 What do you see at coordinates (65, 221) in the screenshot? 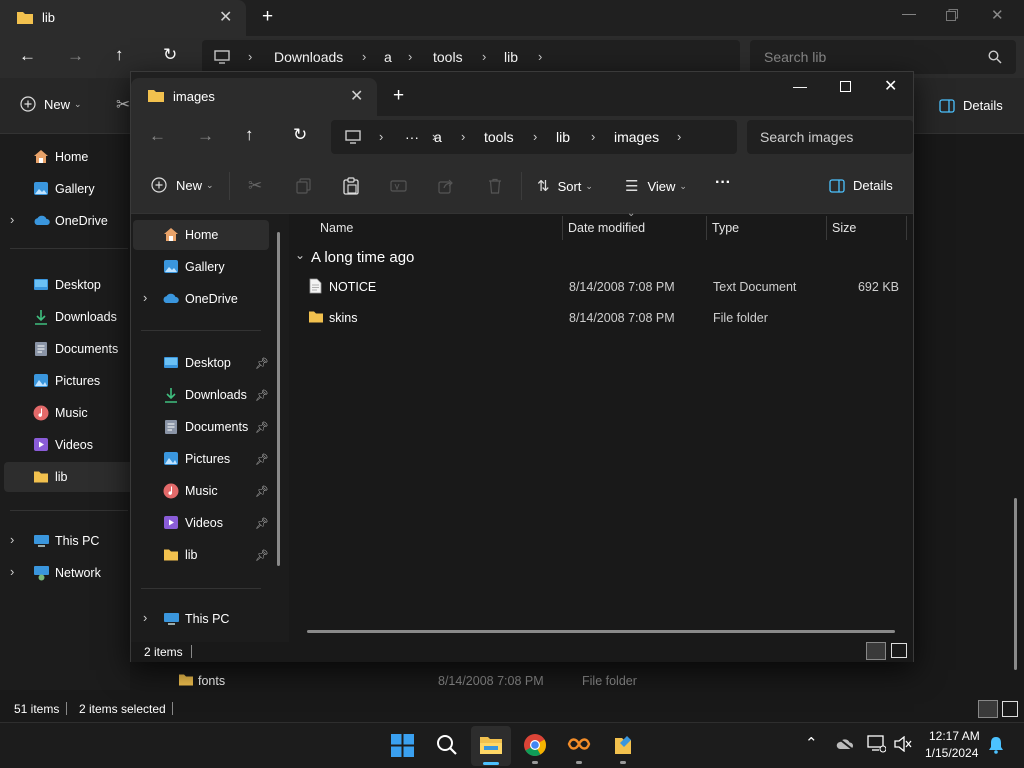
I see `back-nav-onedrive: › OneDrive` at bounding box center [65, 221].